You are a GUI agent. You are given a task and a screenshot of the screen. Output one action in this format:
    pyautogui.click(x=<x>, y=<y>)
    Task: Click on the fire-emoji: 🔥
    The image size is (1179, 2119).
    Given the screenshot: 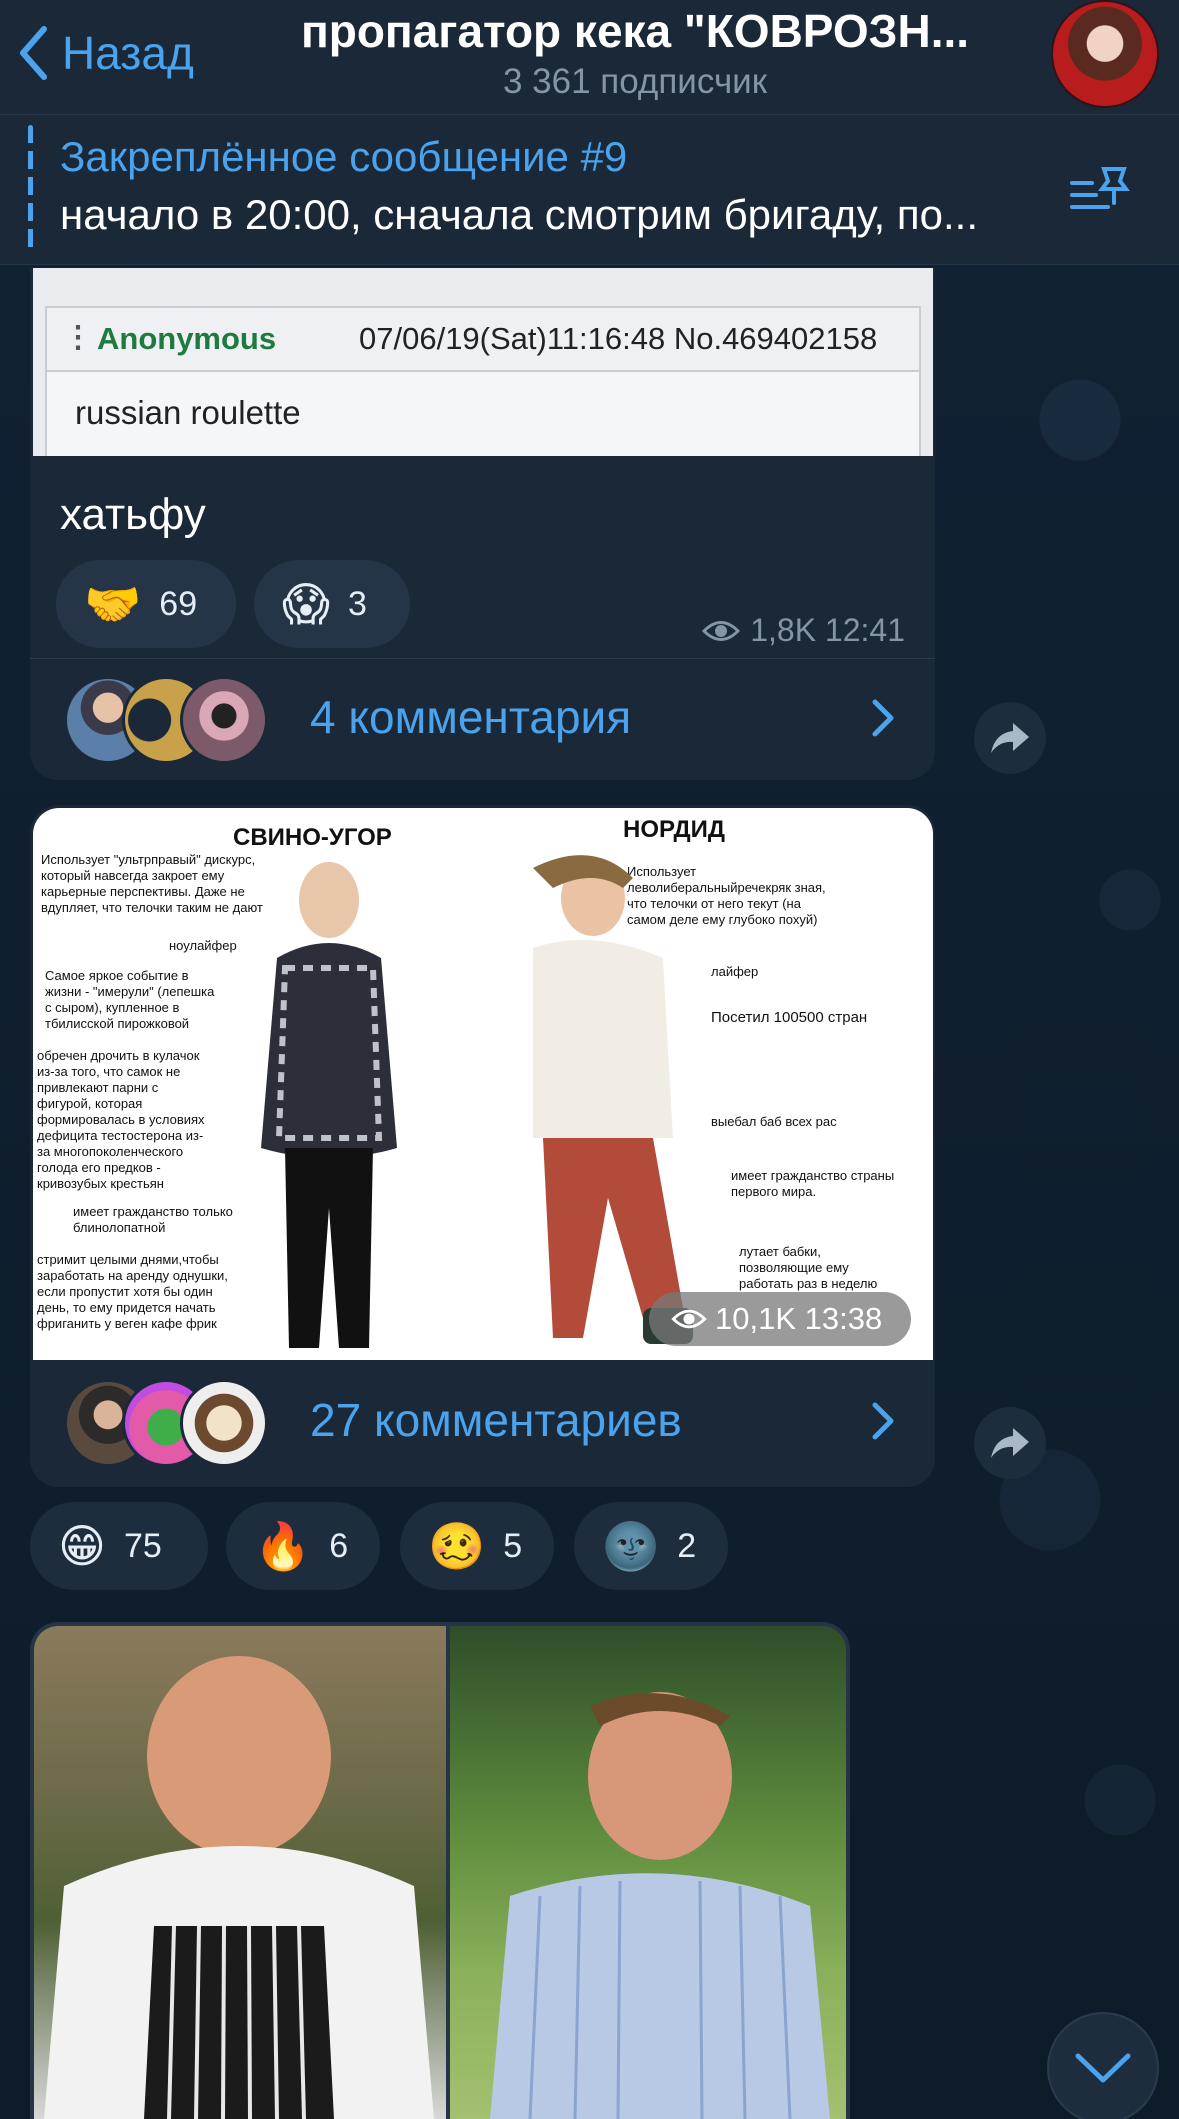 What is the action you would take?
    pyautogui.click(x=283, y=1545)
    